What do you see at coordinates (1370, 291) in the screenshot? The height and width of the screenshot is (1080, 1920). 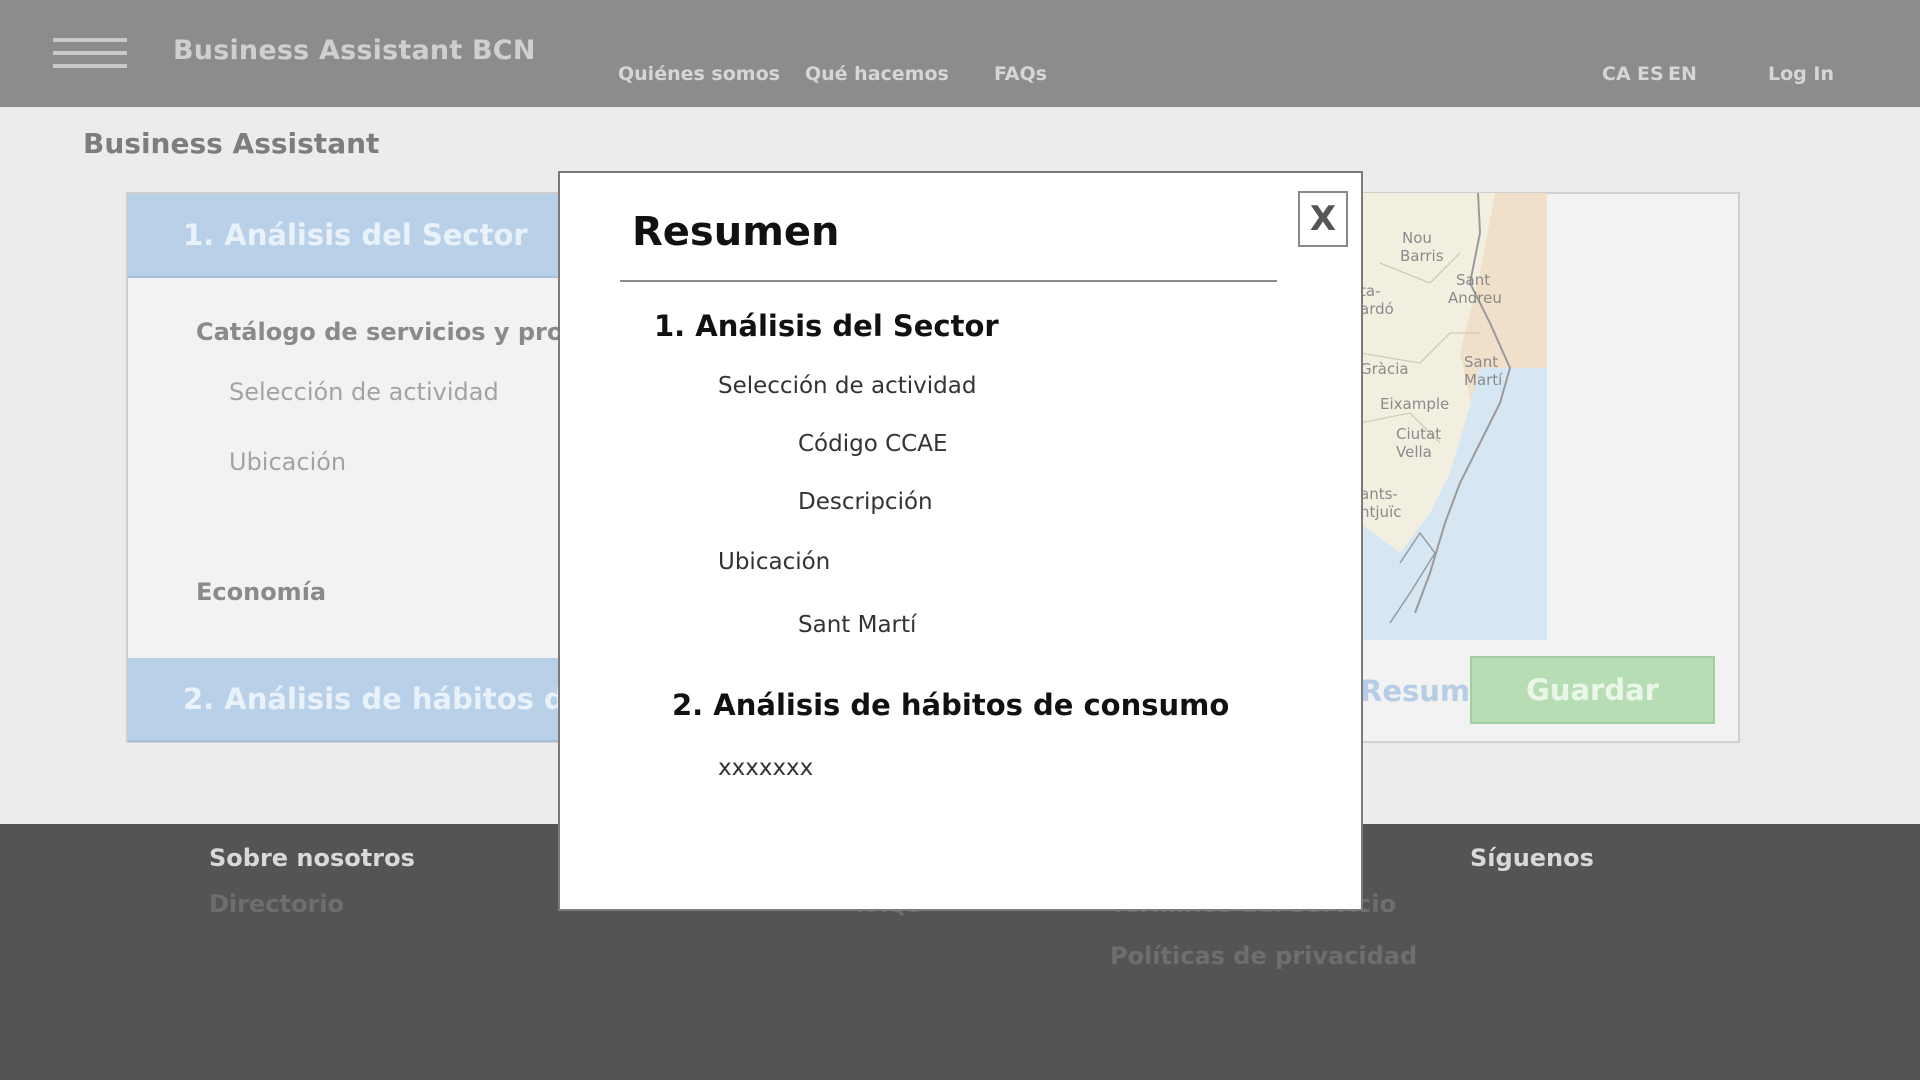 I see `map-label: ta-` at bounding box center [1370, 291].